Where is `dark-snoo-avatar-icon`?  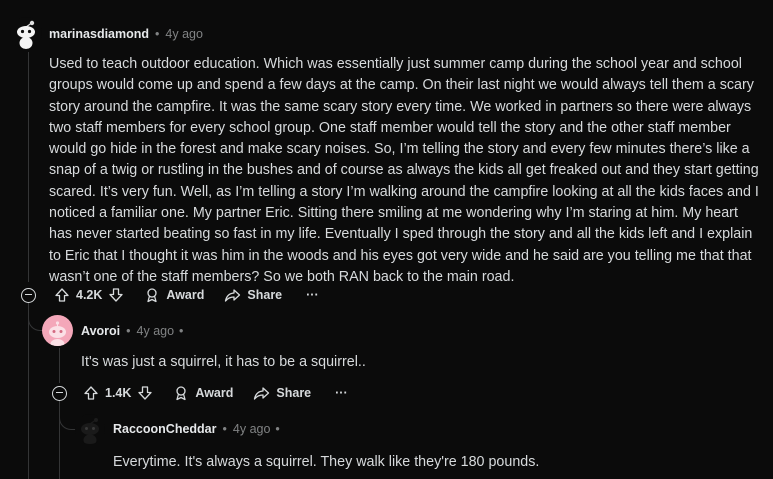 dark-snoo-avatar-icon is located at coordinates (90, 431).